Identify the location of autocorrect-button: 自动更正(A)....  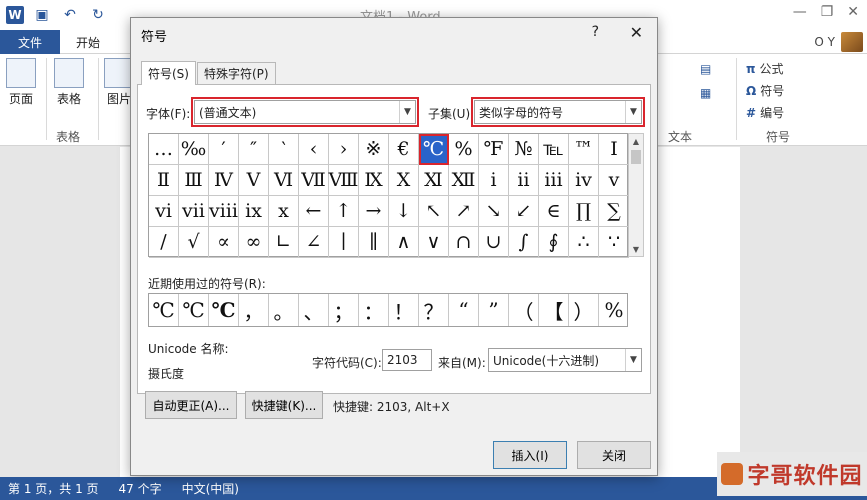
(191, 405).